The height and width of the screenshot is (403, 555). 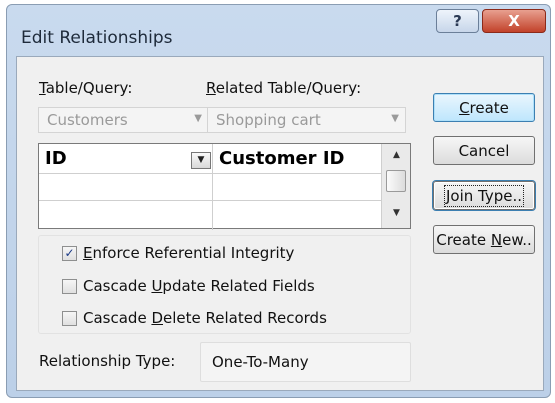 What do you see at coordinates (484, 150) in the screenshot?
I see `cancel-button: Cancel` at bounding box center [484, 150].